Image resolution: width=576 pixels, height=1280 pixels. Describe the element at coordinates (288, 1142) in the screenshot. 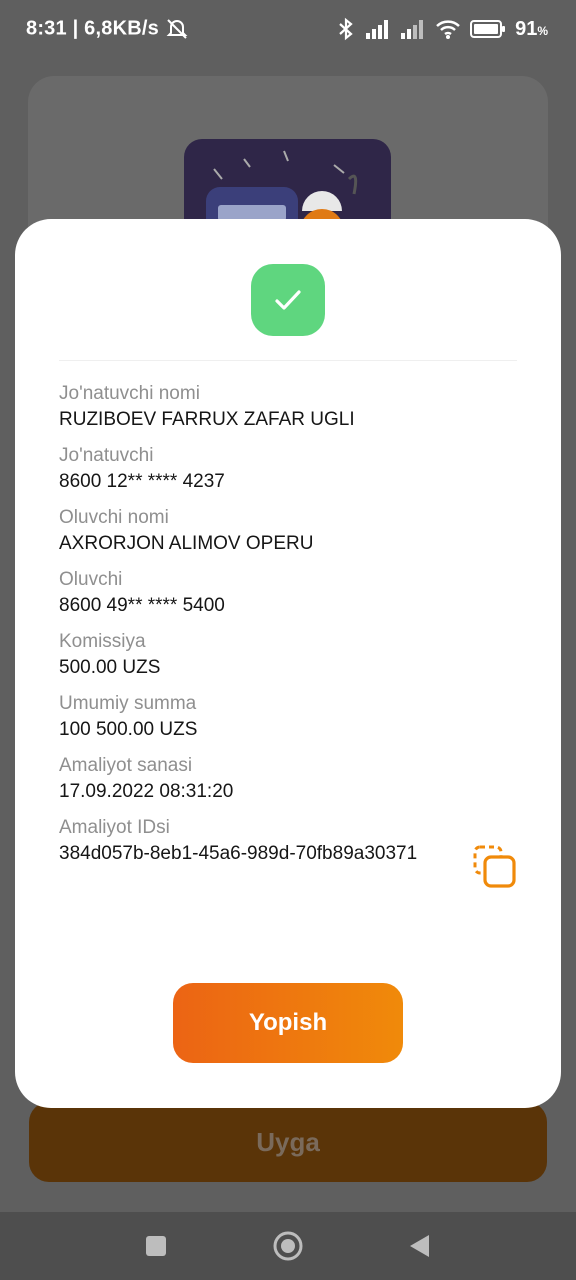

I see `home-button: Uyga` at that location.